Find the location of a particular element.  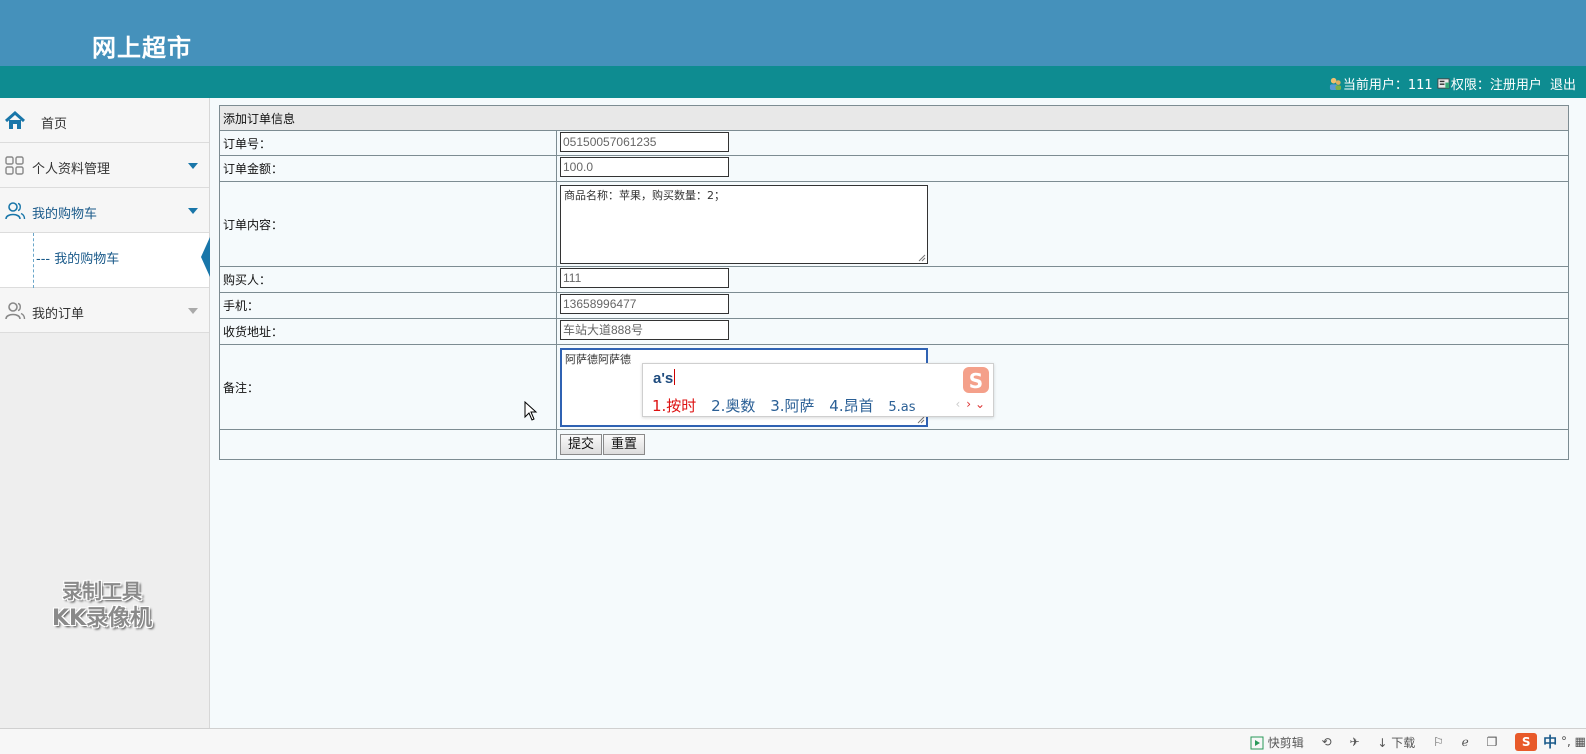

actions-row: 提交 重置 is located at coordinates (894, 444).